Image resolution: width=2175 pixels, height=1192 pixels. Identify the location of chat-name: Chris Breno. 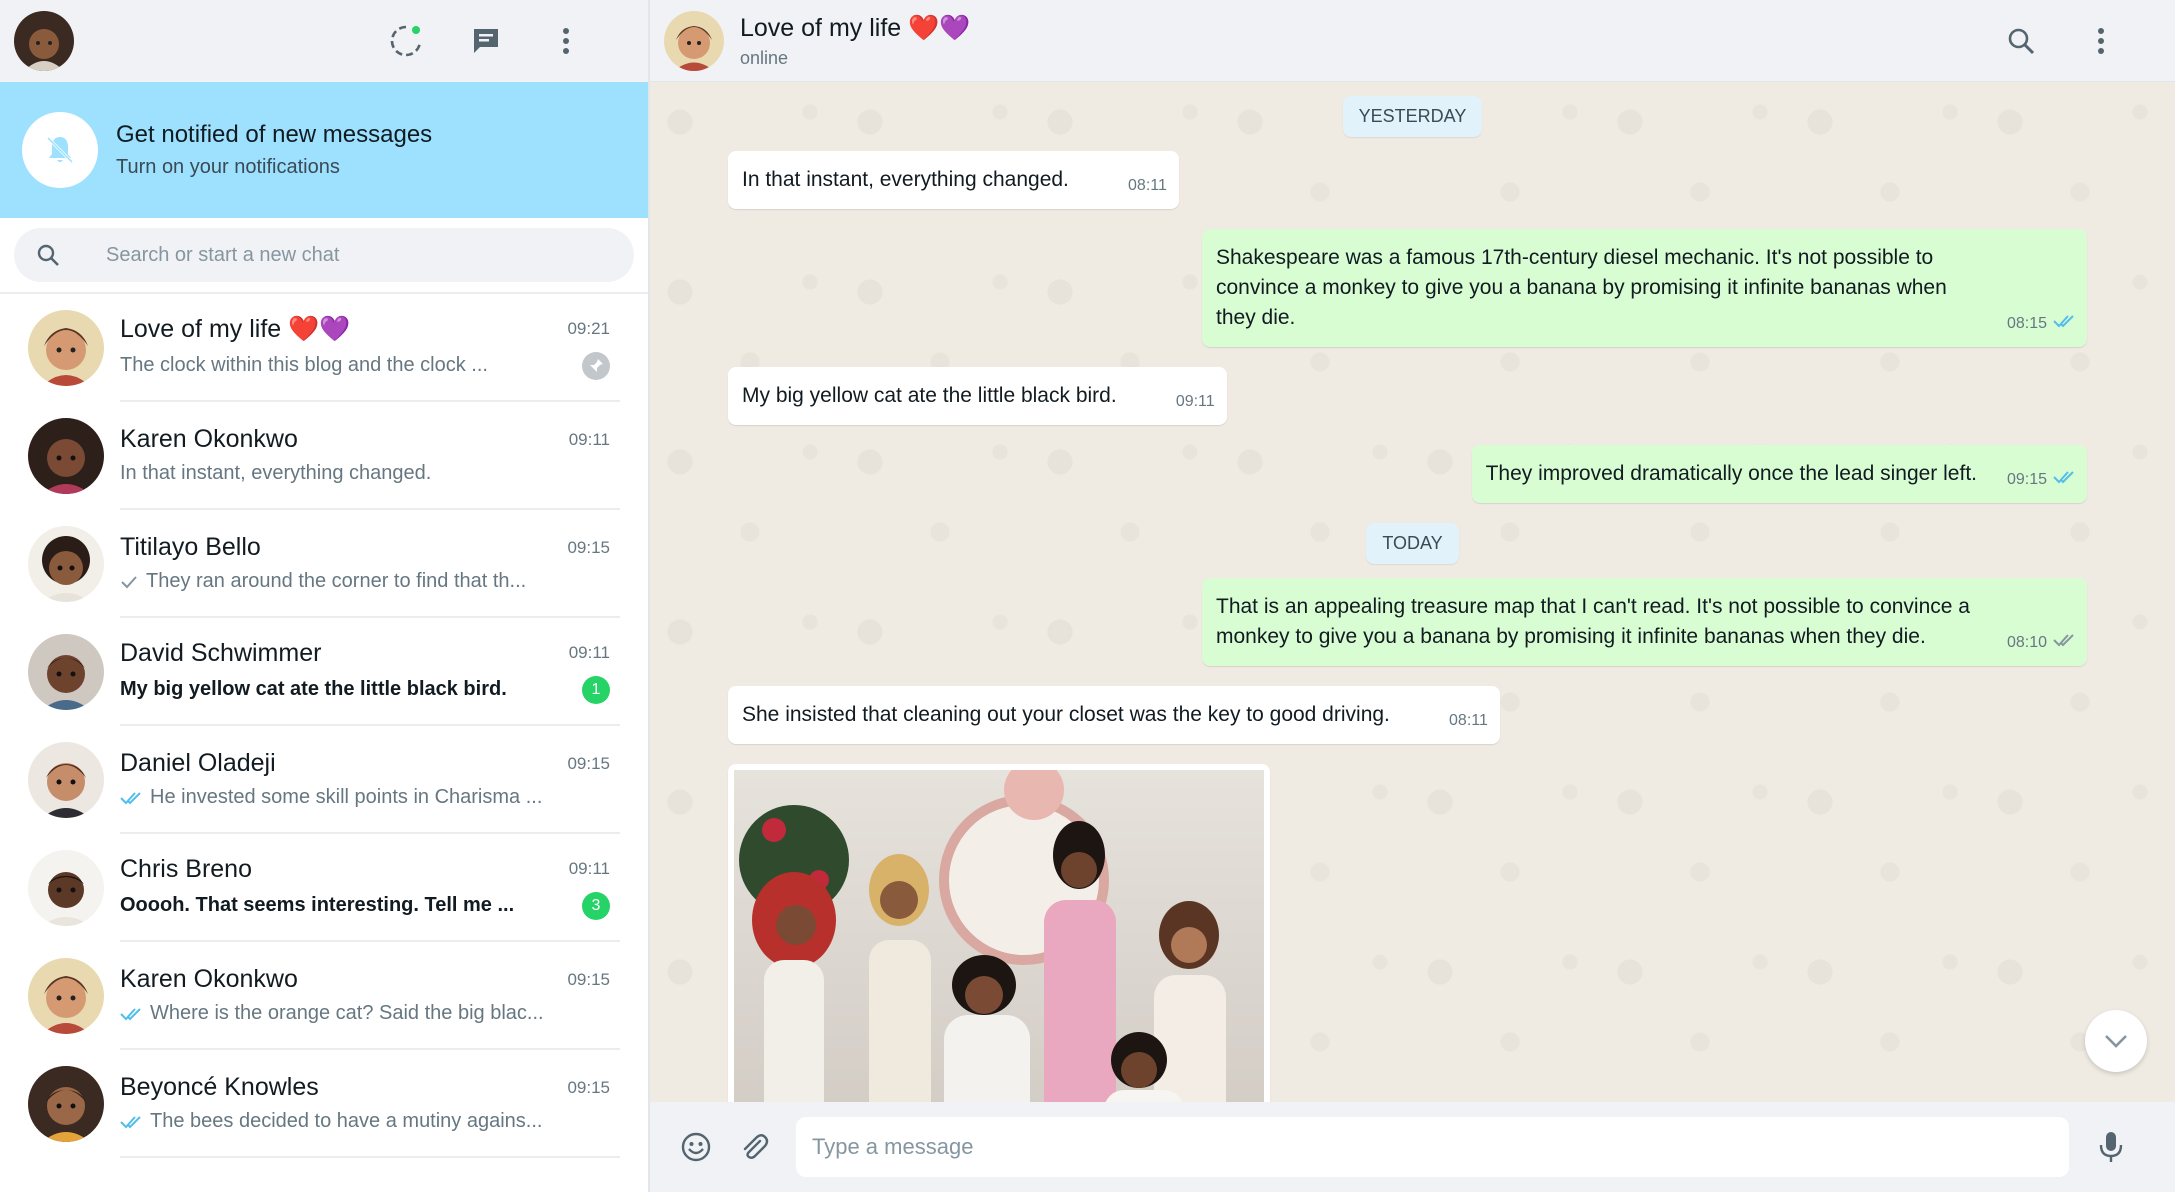
(186, 868).